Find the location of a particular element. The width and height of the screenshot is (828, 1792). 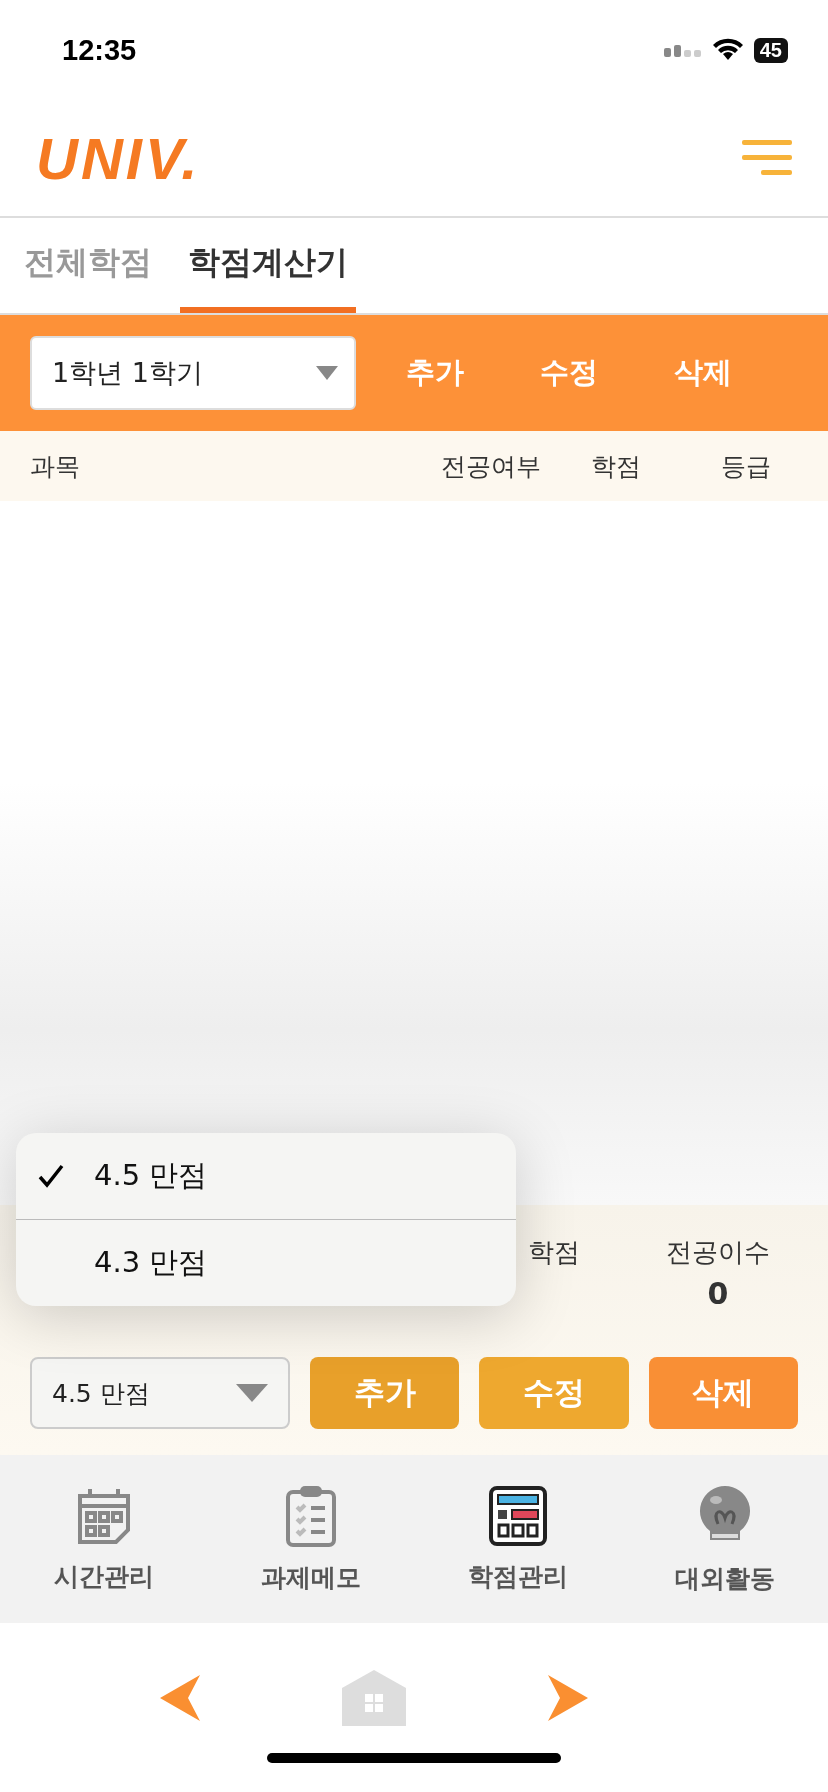

clipboard-icon is located at coordinates (310, 1515).